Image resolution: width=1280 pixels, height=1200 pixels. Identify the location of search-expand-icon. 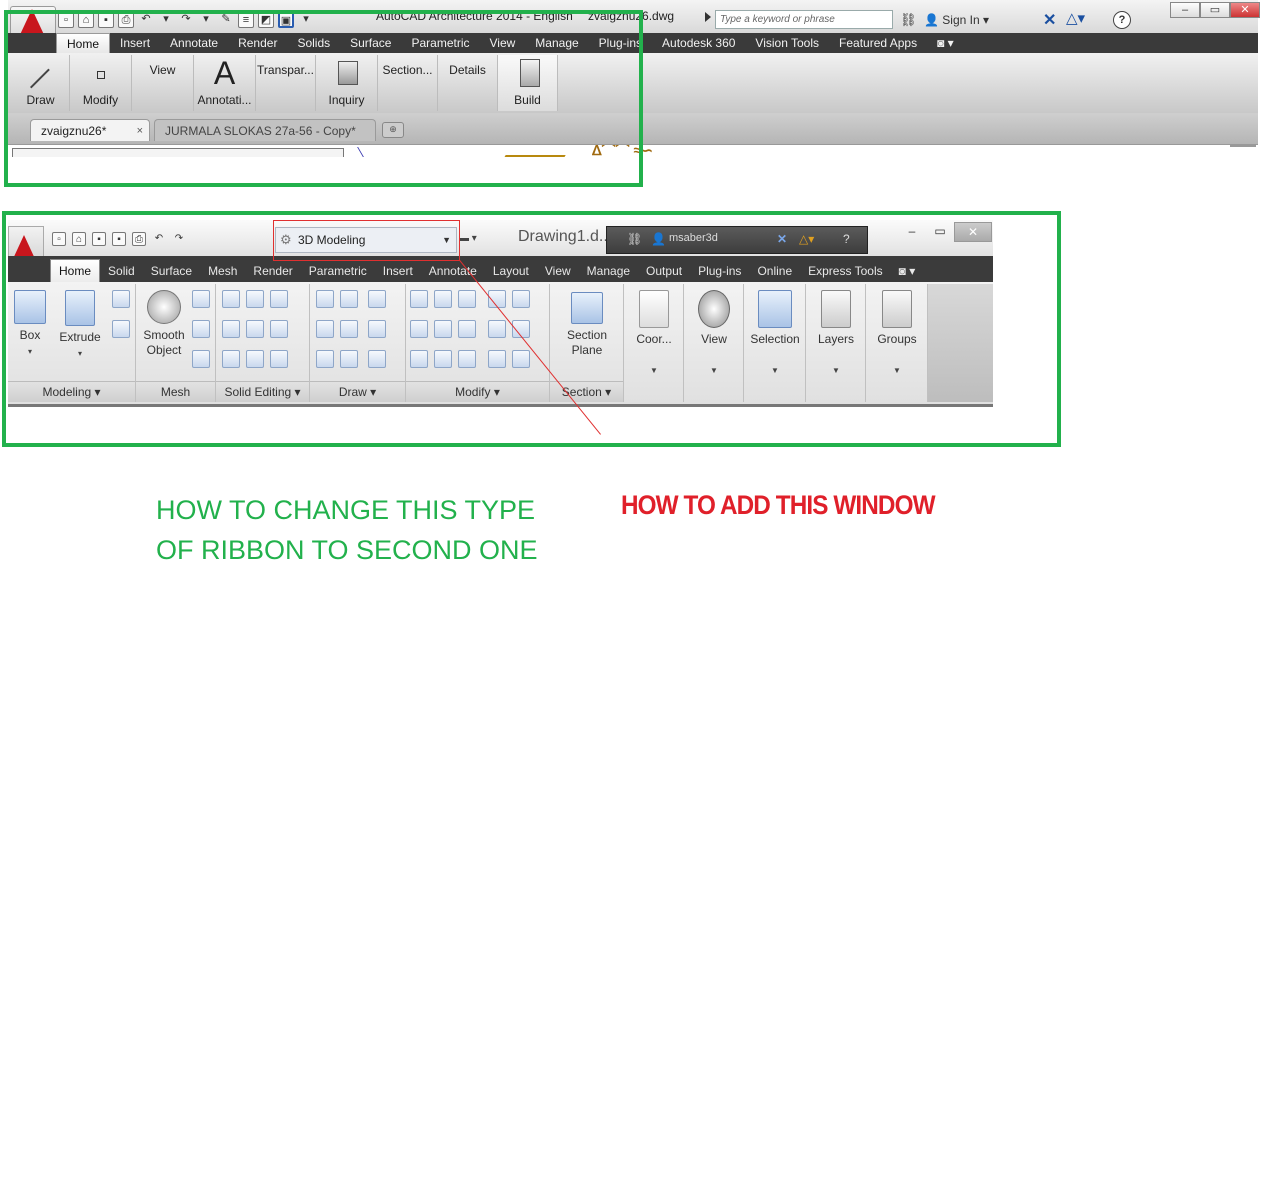
(708, 17).